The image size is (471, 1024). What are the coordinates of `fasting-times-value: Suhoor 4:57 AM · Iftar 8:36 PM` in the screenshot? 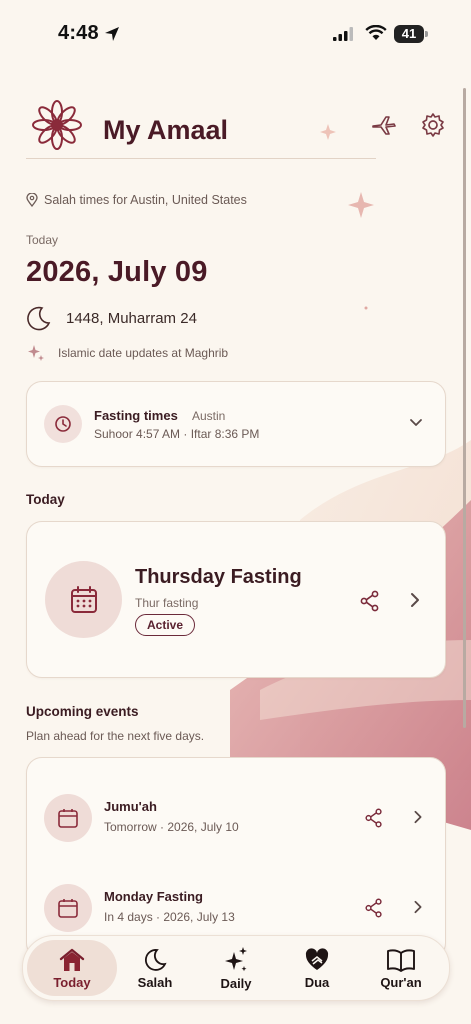 It's located at (177, 434).